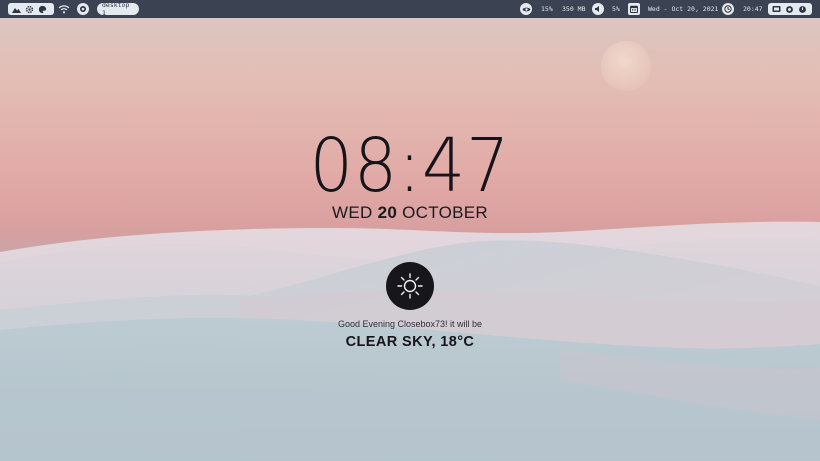  What do you see at coordinates (64, 9) in the screenshot?
I see `wifi-icon` at bounding box center [64, 9].